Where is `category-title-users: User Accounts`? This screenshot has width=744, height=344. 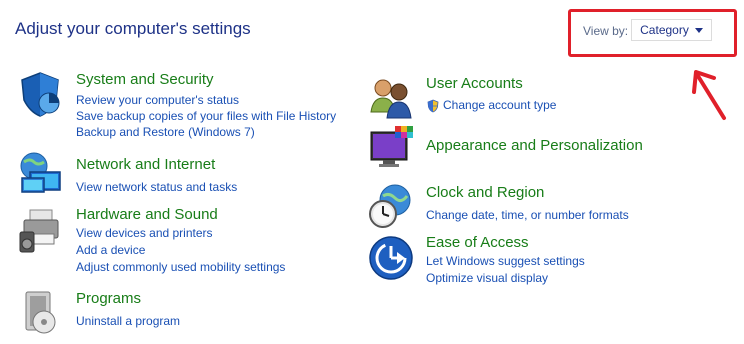
category-title-users: User Accounts is located at coordinates (474, 83).